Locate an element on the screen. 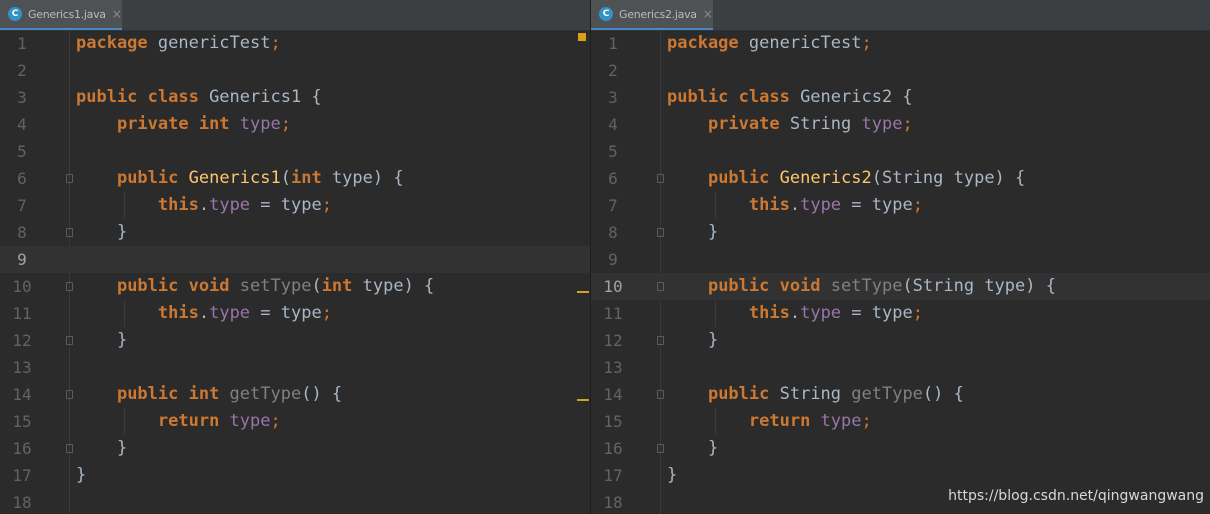 Image resolution: width=1210 pixels, height=514 pixels. tab-generics1-java: C Generics1.java × is located at coordinates (61, 15).